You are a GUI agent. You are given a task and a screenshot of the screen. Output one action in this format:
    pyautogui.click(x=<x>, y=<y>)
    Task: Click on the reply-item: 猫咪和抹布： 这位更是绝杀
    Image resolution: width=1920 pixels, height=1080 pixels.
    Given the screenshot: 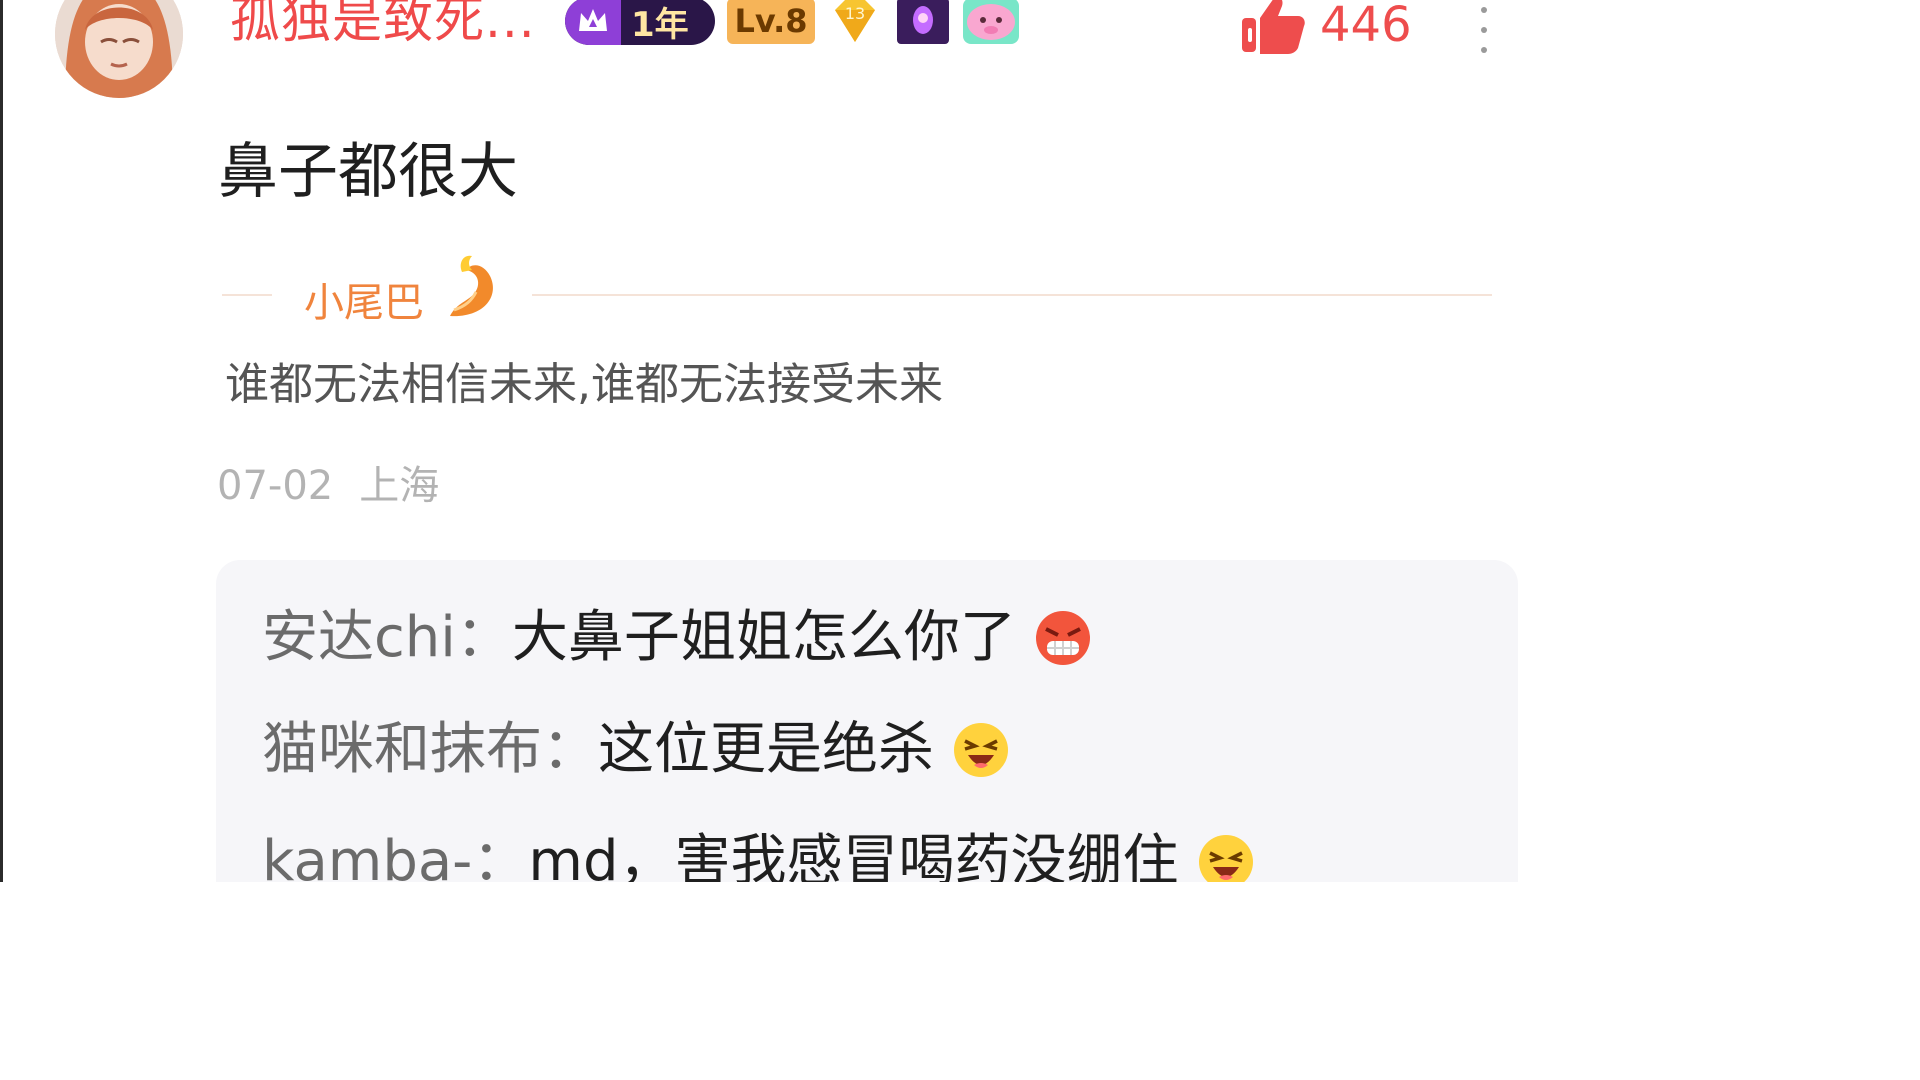 What is the action you would take?
    pyautogui.click(x=636, y=750)
    